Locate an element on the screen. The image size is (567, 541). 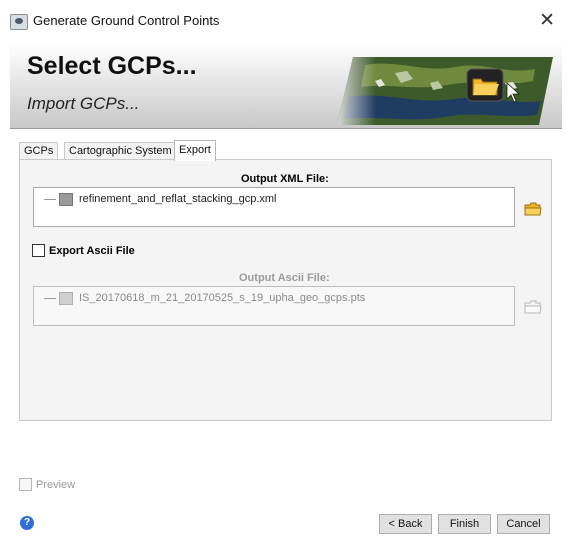
output-ascii-label: Output Ascii File: is located at coordinates (284, 278).